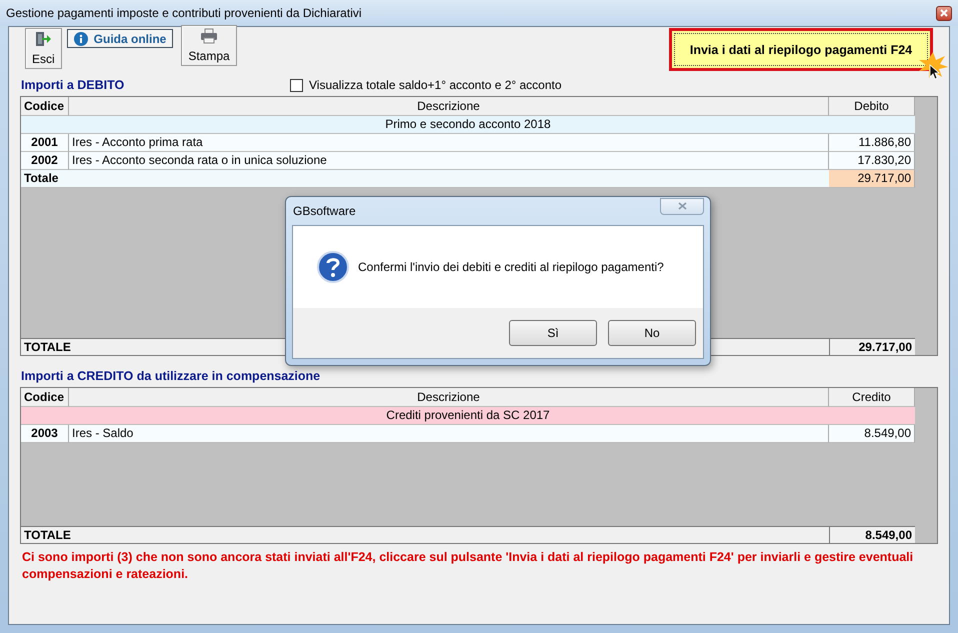 The height and width of the screenshot is (633, 958). Describe the element at coordinates (449, 434) in the screenshot. I see `table-cell: Ires - Saldo` at that location.